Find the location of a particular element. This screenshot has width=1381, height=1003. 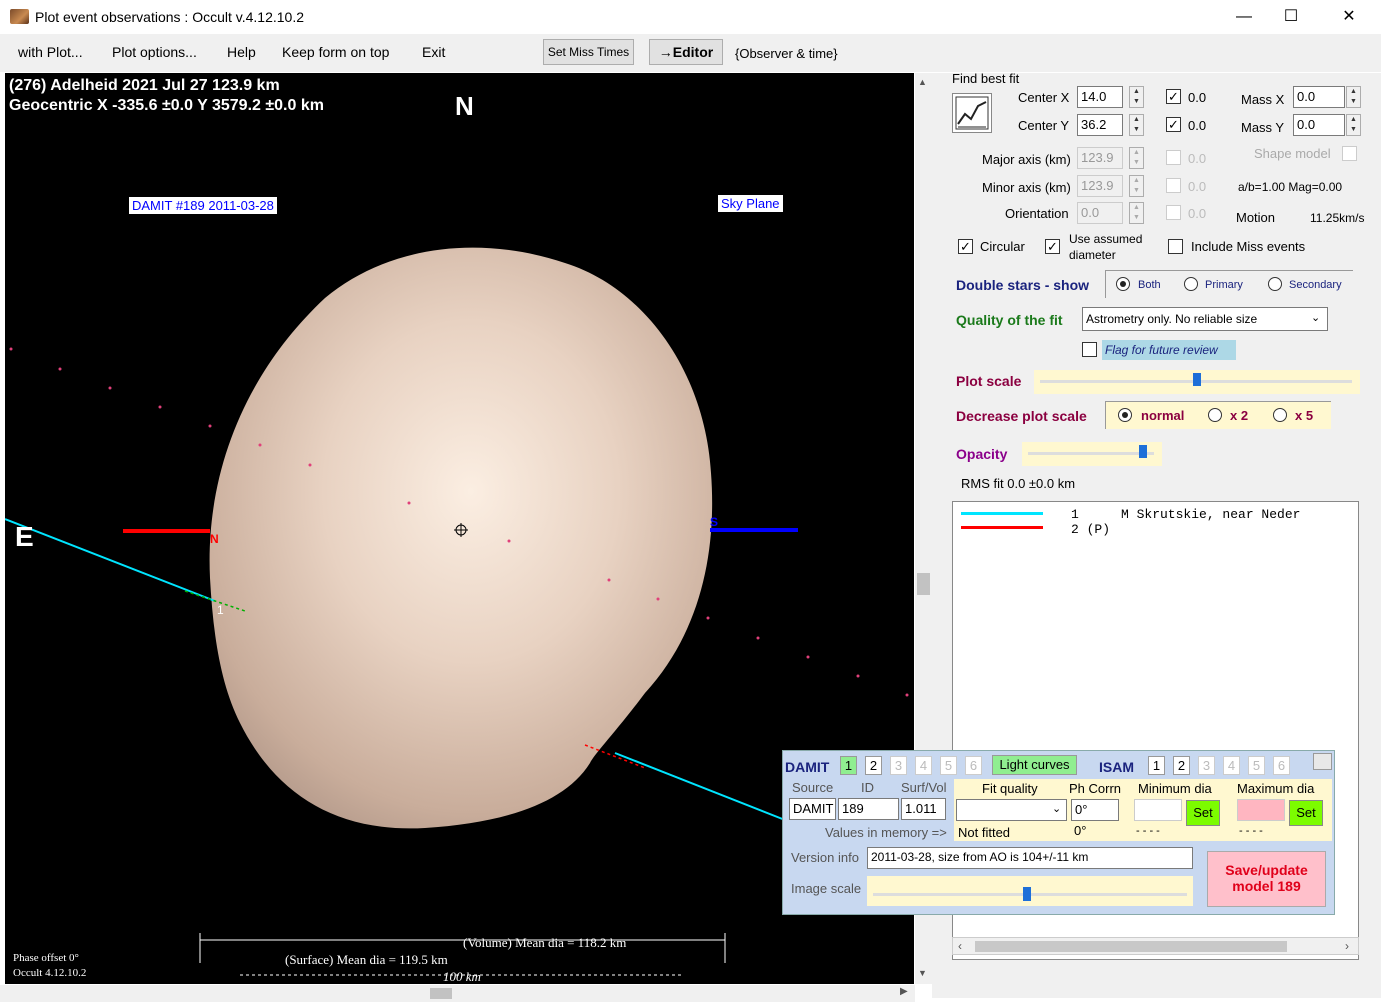

radio-x2 is located at coordinates (1215, 415).